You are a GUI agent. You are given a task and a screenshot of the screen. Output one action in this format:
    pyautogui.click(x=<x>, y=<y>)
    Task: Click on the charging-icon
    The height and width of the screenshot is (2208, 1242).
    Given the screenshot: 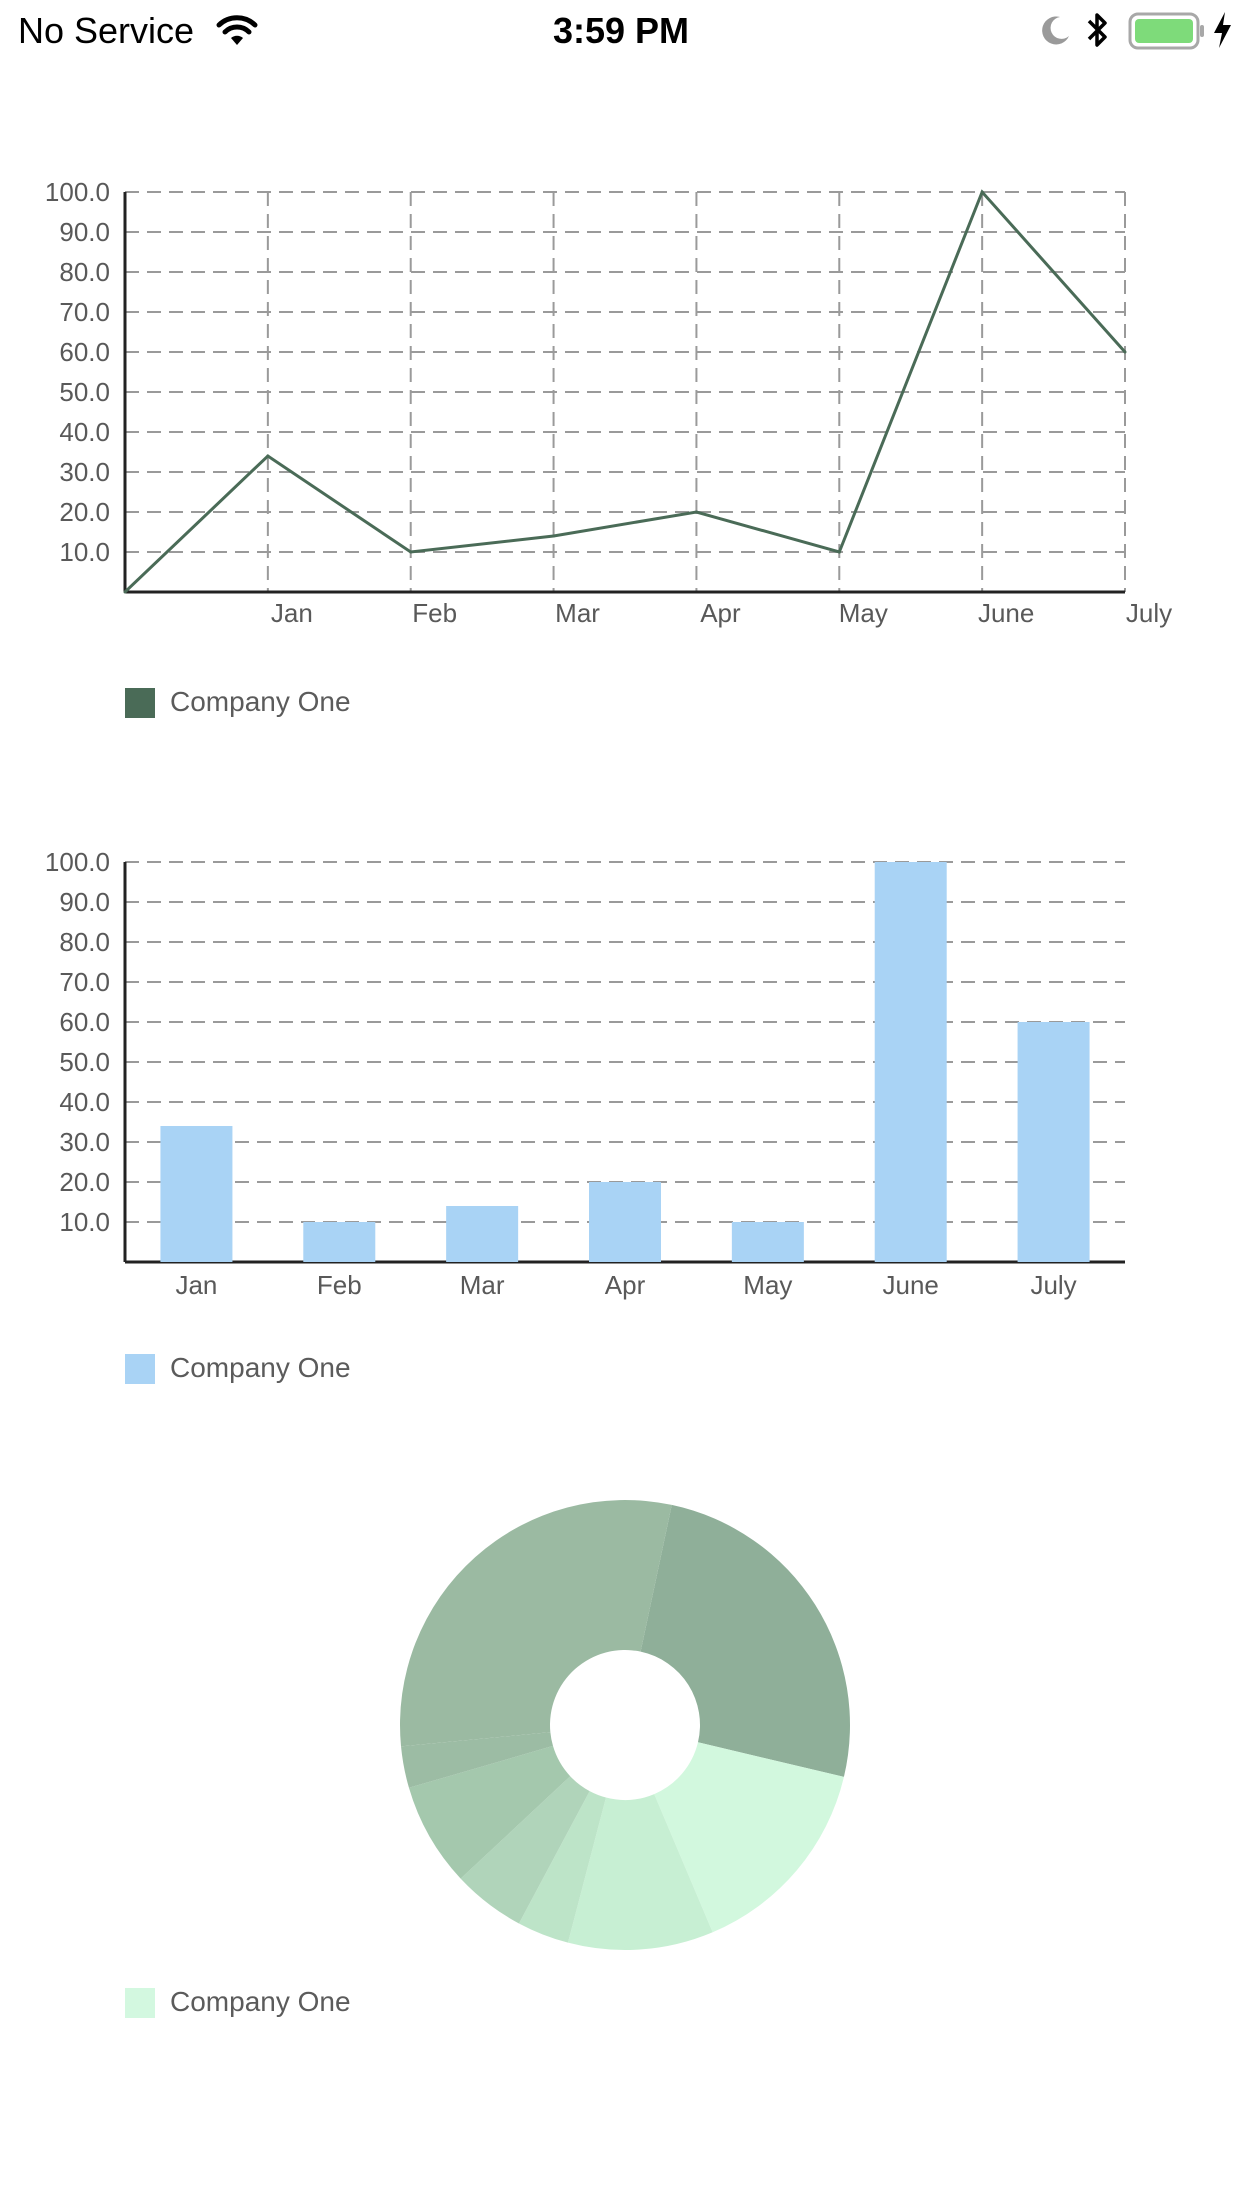 What is the action you would take?
    pyautogui.click(x=1222, y=30)
    